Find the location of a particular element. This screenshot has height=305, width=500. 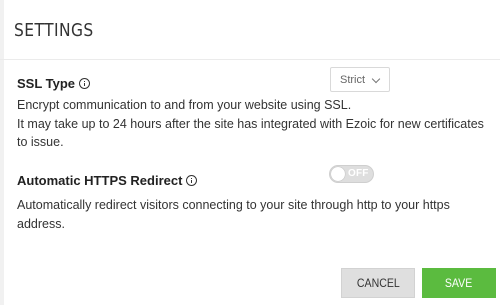

dialog-title: SETTINGS is located at coordinates (54, 30).